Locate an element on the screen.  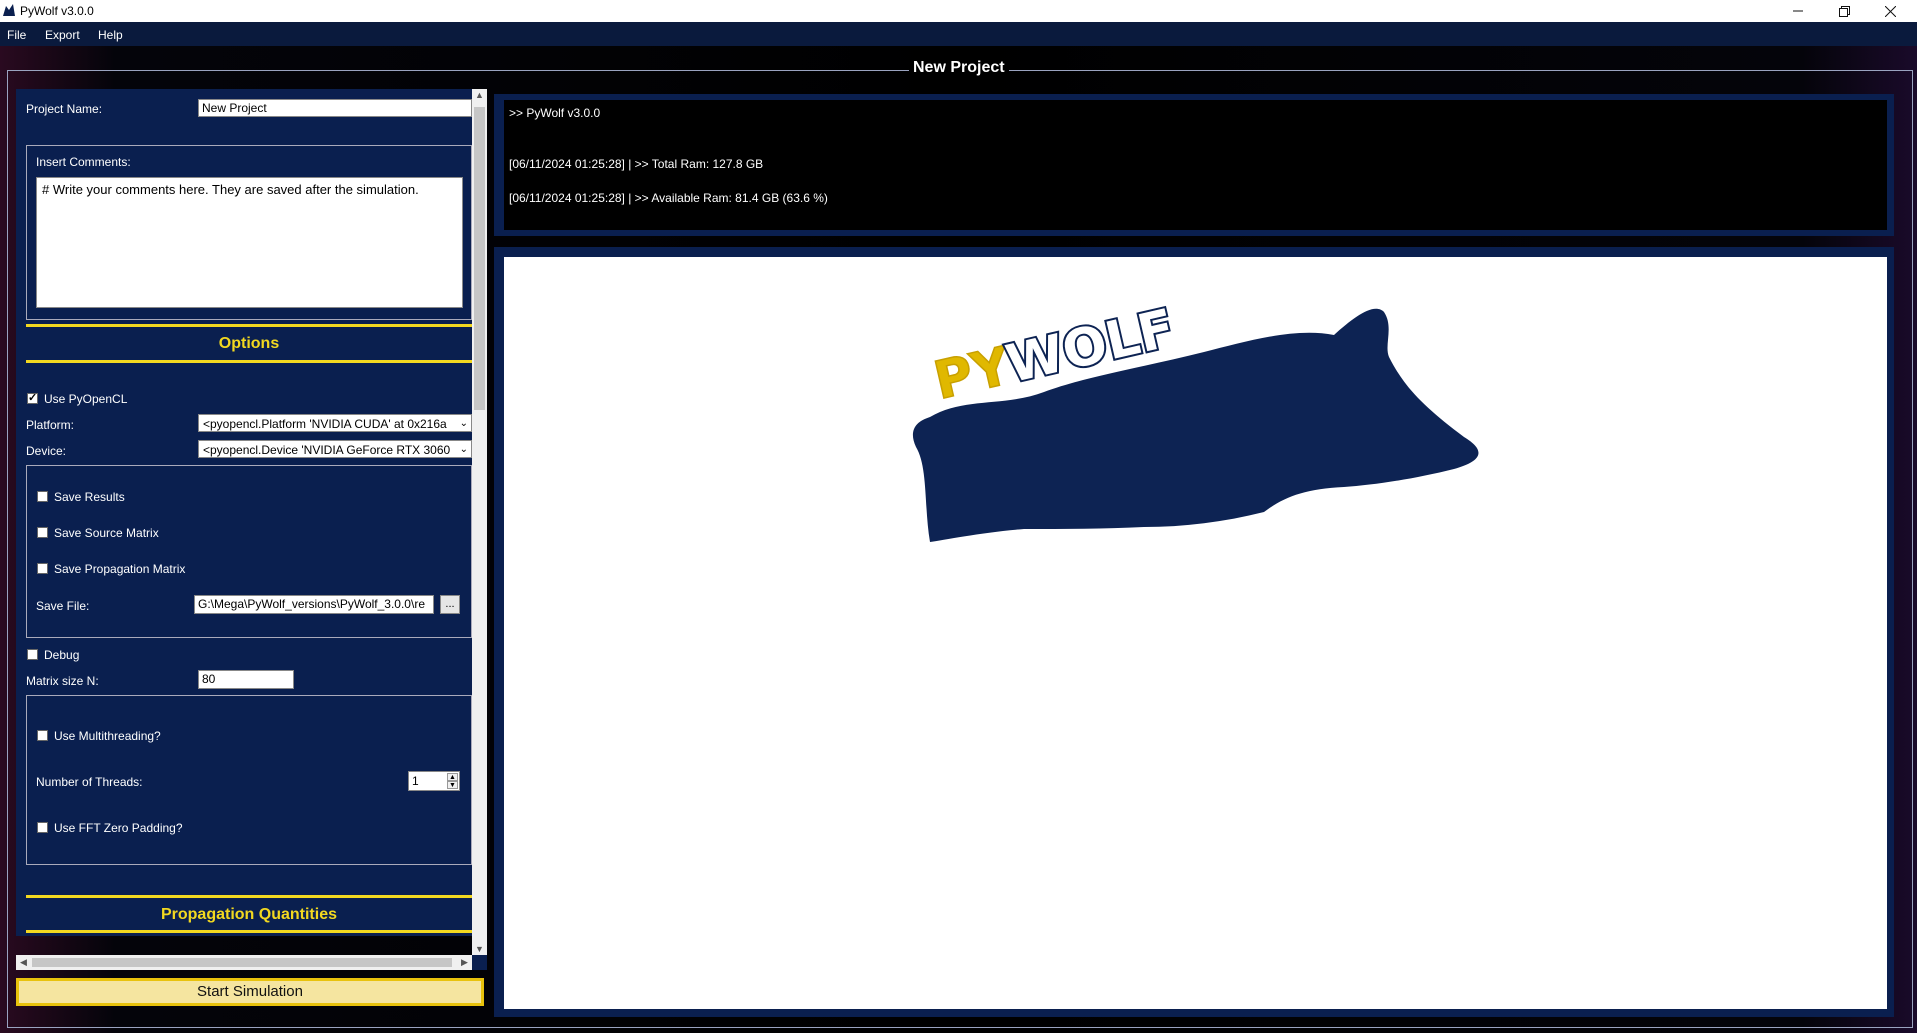
threads-spinbox: 1 ▲ ▼ is located at coordinates (434, 781).